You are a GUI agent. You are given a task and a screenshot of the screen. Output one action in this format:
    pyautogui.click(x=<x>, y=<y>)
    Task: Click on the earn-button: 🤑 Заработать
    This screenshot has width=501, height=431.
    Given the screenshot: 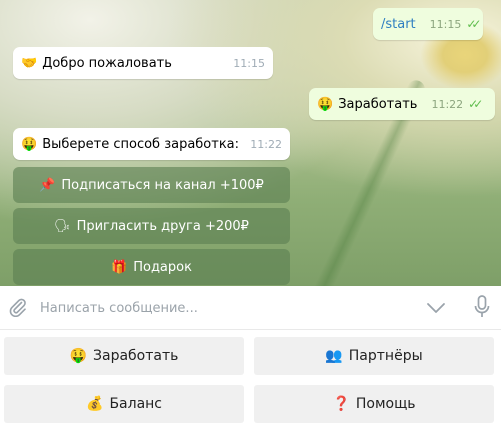 What is the action you would take?
    pyautogui.click(x=124, y=356)
    